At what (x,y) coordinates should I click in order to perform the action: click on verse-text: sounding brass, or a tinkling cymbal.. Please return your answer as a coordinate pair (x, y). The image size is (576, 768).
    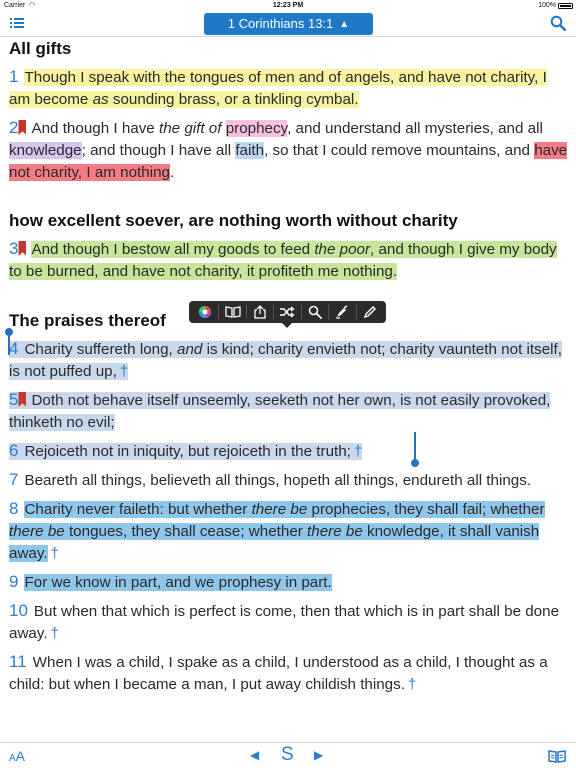
    Looking at the image, I should click on (233, 99).